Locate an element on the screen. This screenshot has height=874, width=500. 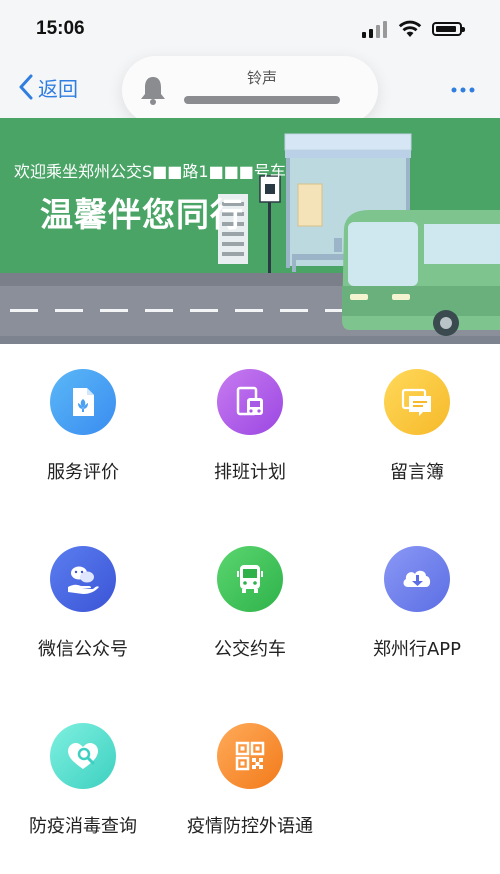
menu-service-rating: 服务评价 is located at coordinates (83, 429).